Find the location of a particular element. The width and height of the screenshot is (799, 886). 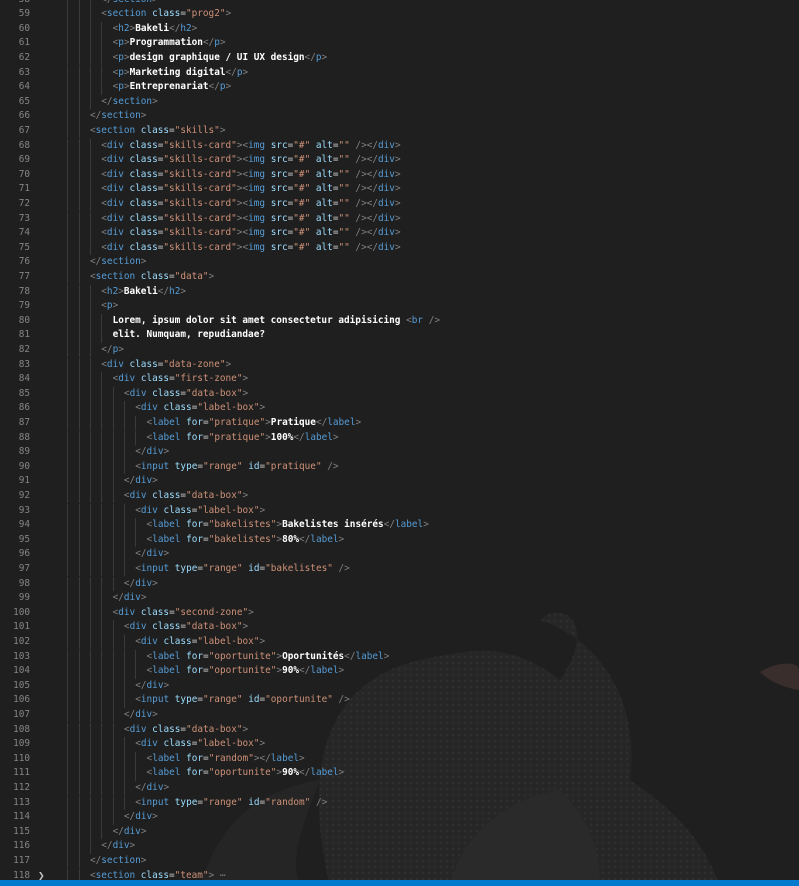

code-line: 111 <label for="oportunite">90%</label> is located at coordinates (399, 773).